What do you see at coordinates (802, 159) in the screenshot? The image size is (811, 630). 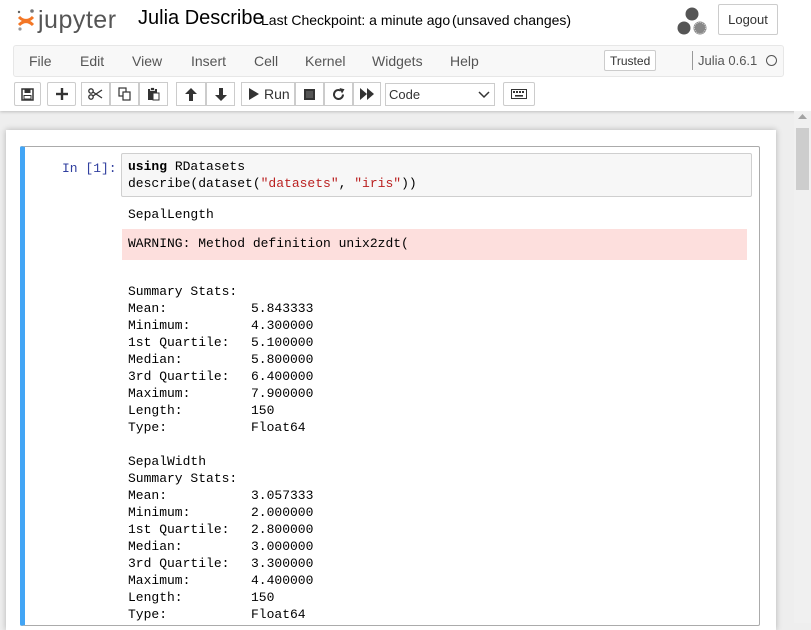 I see `scrollbar-thumb` at bounding box center [802, 159].